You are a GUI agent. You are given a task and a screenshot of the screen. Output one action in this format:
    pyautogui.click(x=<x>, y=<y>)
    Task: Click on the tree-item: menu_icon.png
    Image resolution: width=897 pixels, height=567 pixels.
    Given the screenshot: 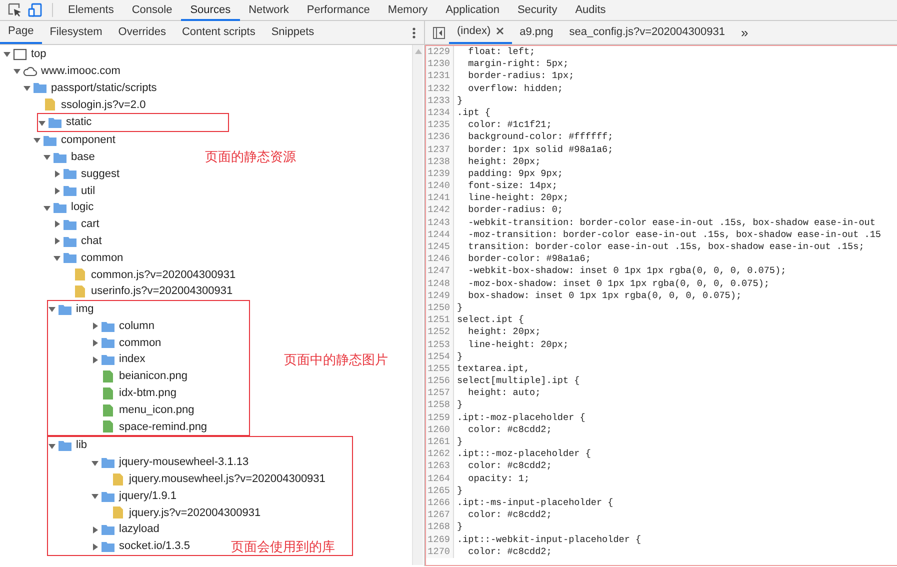 What is the action you would take?
    pyautogui.click(x=148, y=410)
    